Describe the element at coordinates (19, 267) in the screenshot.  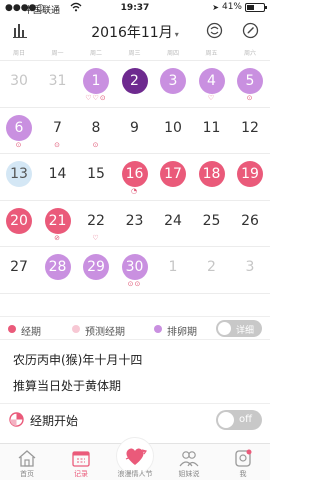
I see `calendar-day: 27` at that location.